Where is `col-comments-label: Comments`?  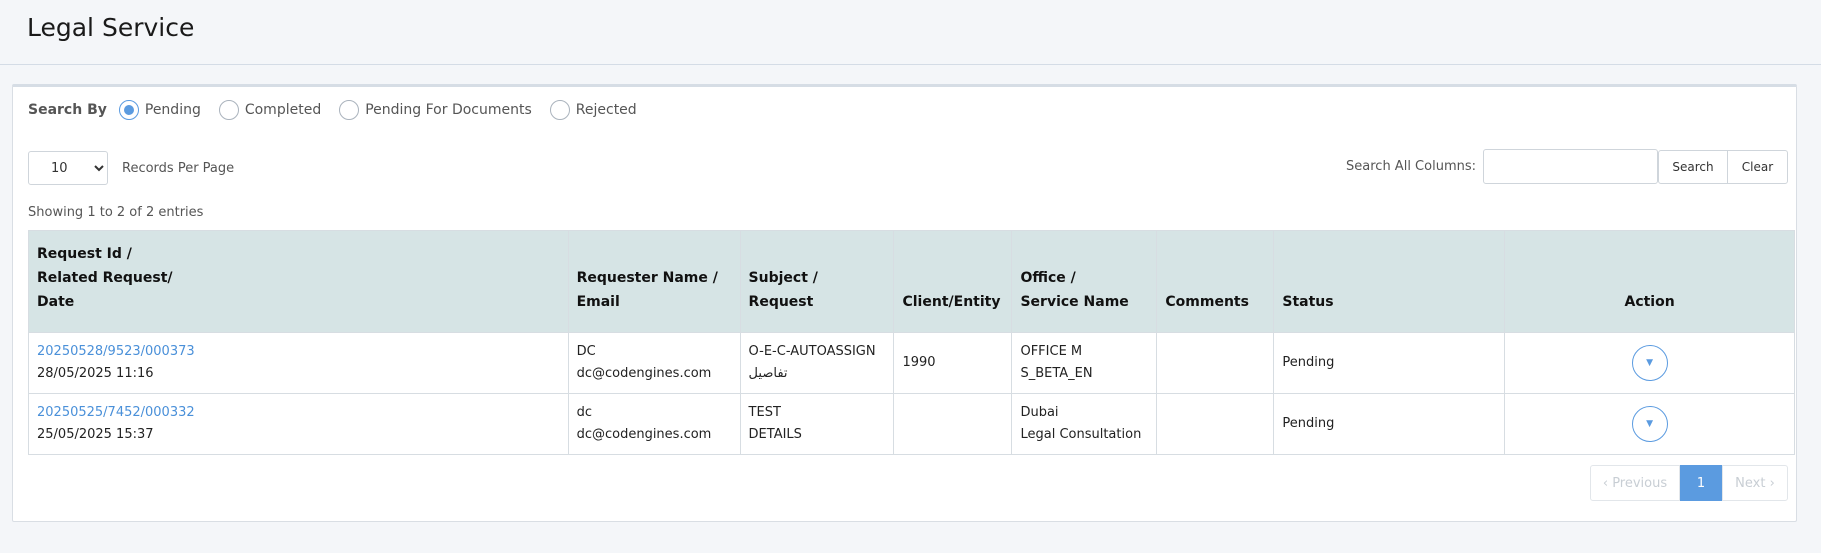 col-comments-label: Comments is located at coordinates (1207, 302).